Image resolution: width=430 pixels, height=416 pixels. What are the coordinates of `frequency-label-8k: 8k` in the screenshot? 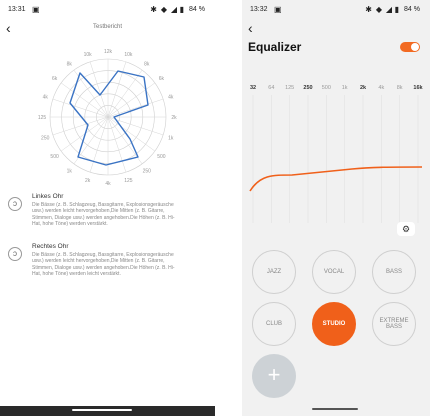 It's located at (399, 88).